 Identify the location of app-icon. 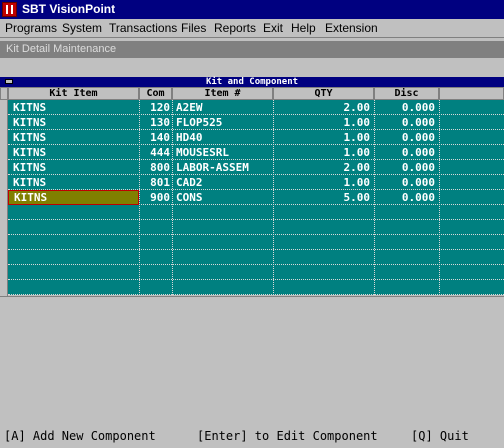
(9, 9).